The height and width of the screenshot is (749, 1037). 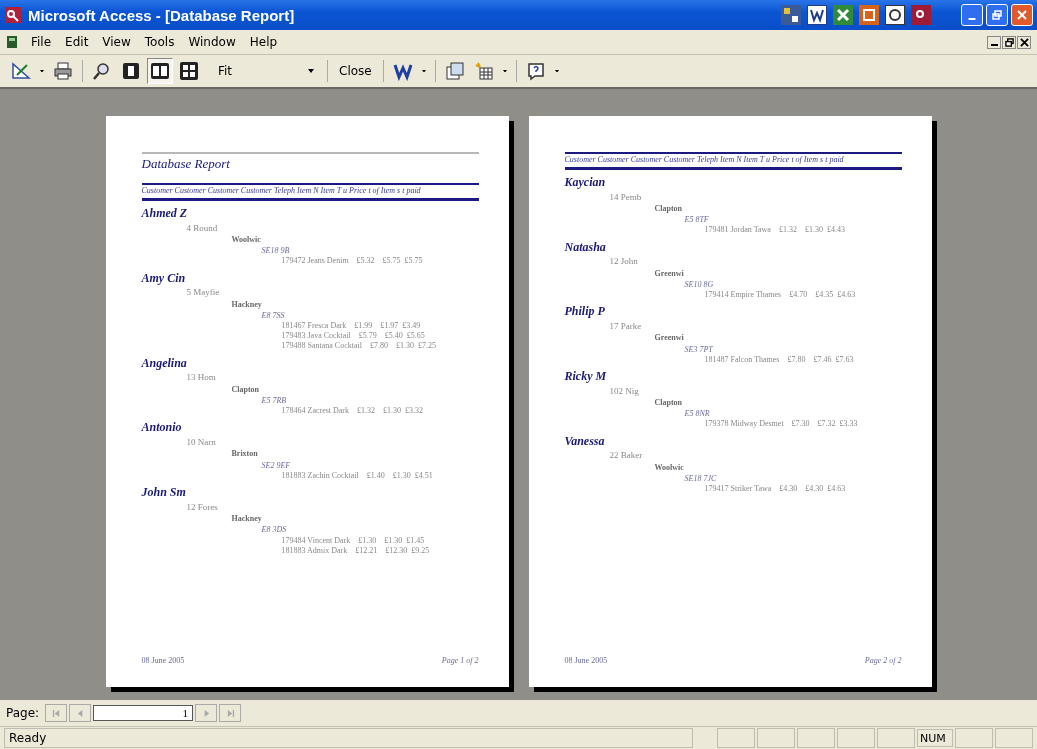 What do you see at coordinates (201, 442) in the screenshot?
I see `address-text: 10 Narn` at bounding box center [201, 442].